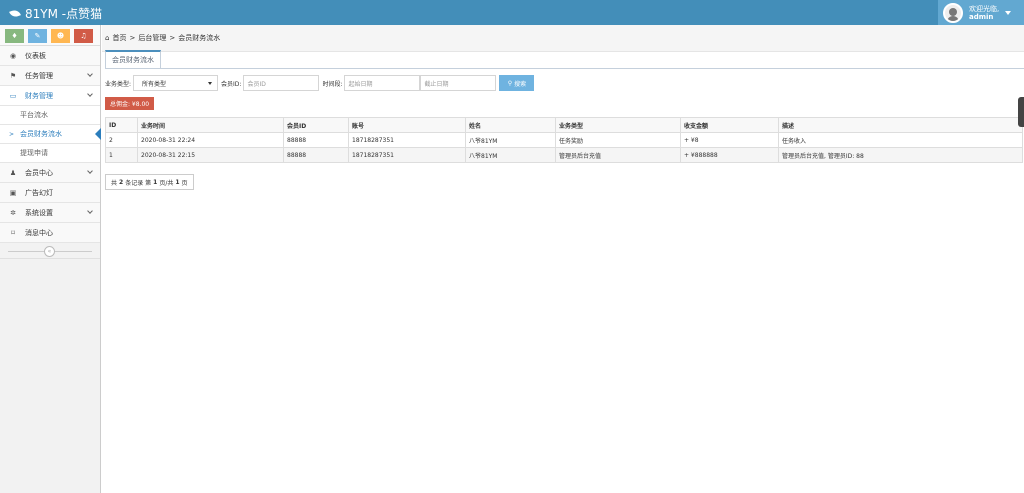 The image size is (1024, 493). I want to click on quick-button-users: ☻, so click(60, 36).